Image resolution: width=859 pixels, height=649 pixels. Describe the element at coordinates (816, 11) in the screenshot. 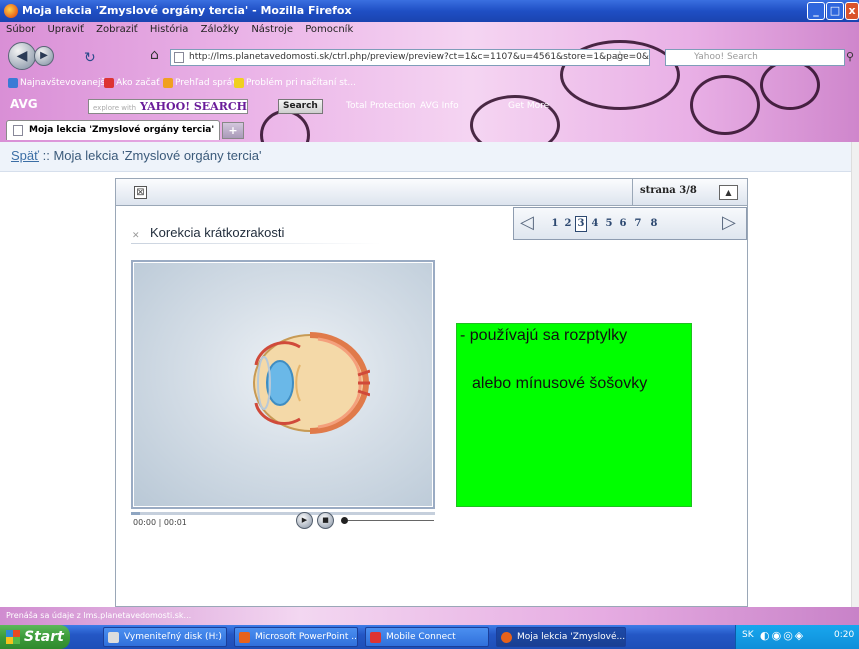

I see `minimize-button: _` at that location.